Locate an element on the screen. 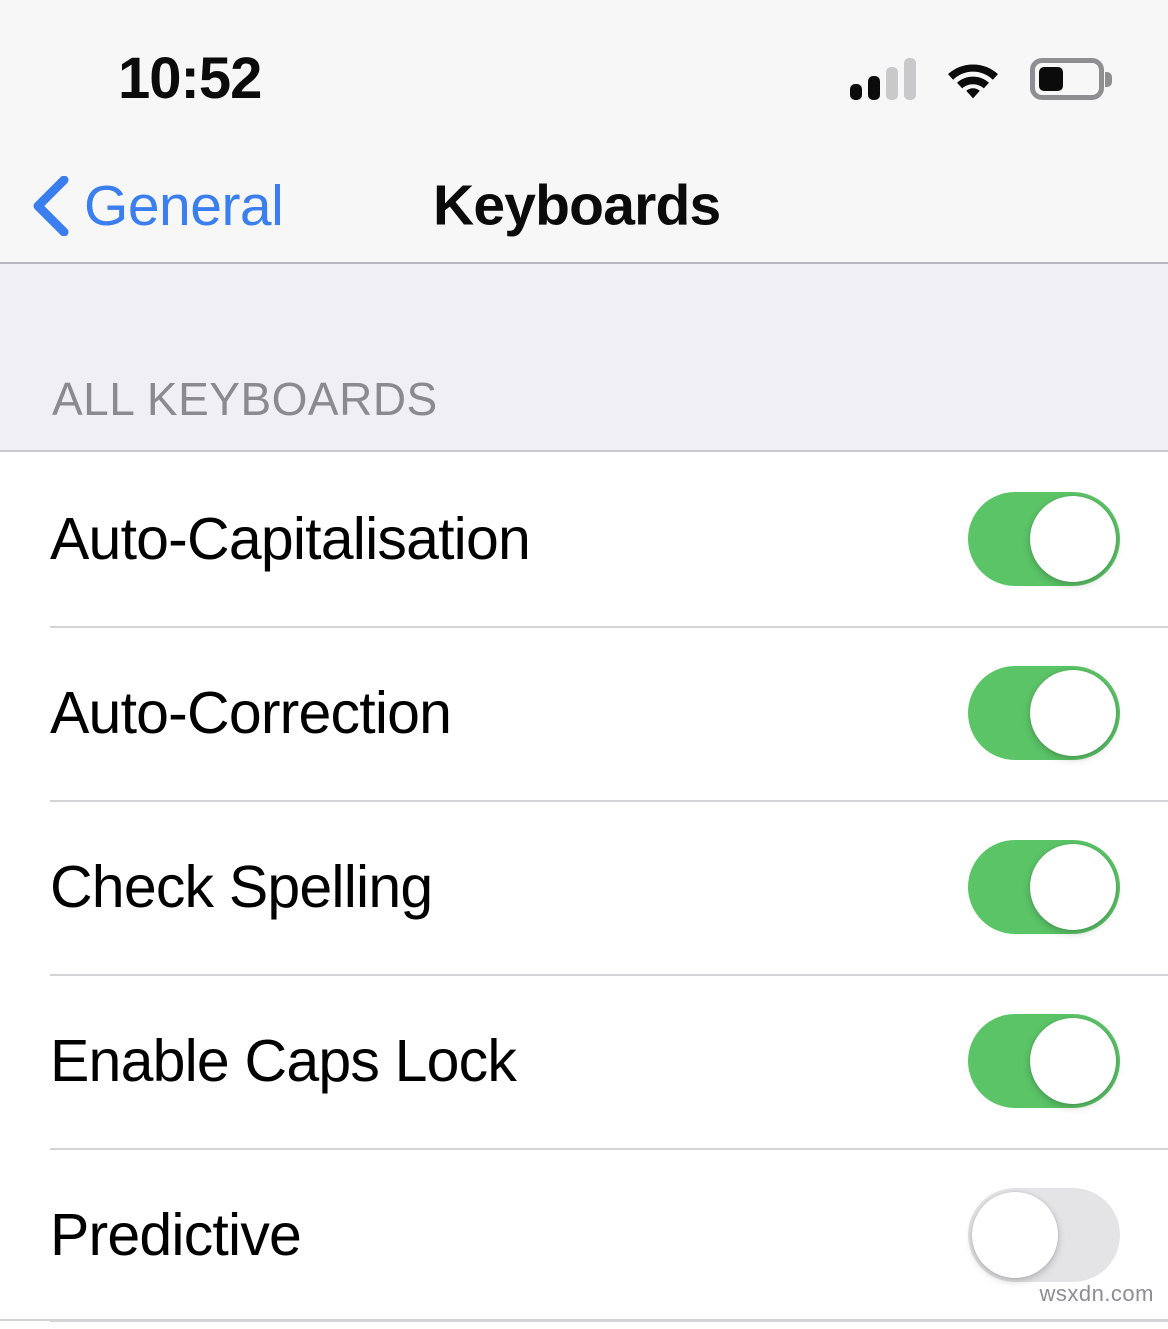 This screenshot has width=1168, height=1329. section-header-all-keyboards: ALL KEYBOARDS is located at coordinates (584, 358).